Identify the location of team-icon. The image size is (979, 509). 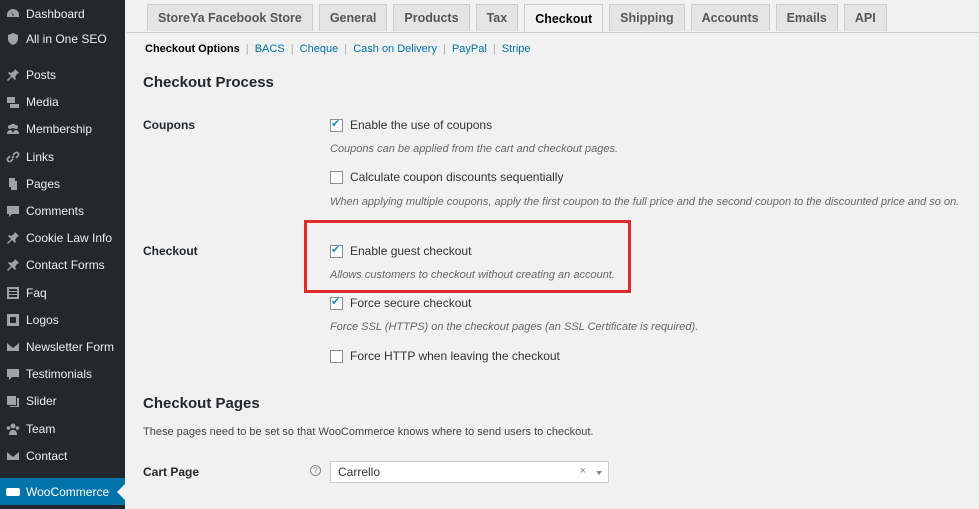
(13, 429).